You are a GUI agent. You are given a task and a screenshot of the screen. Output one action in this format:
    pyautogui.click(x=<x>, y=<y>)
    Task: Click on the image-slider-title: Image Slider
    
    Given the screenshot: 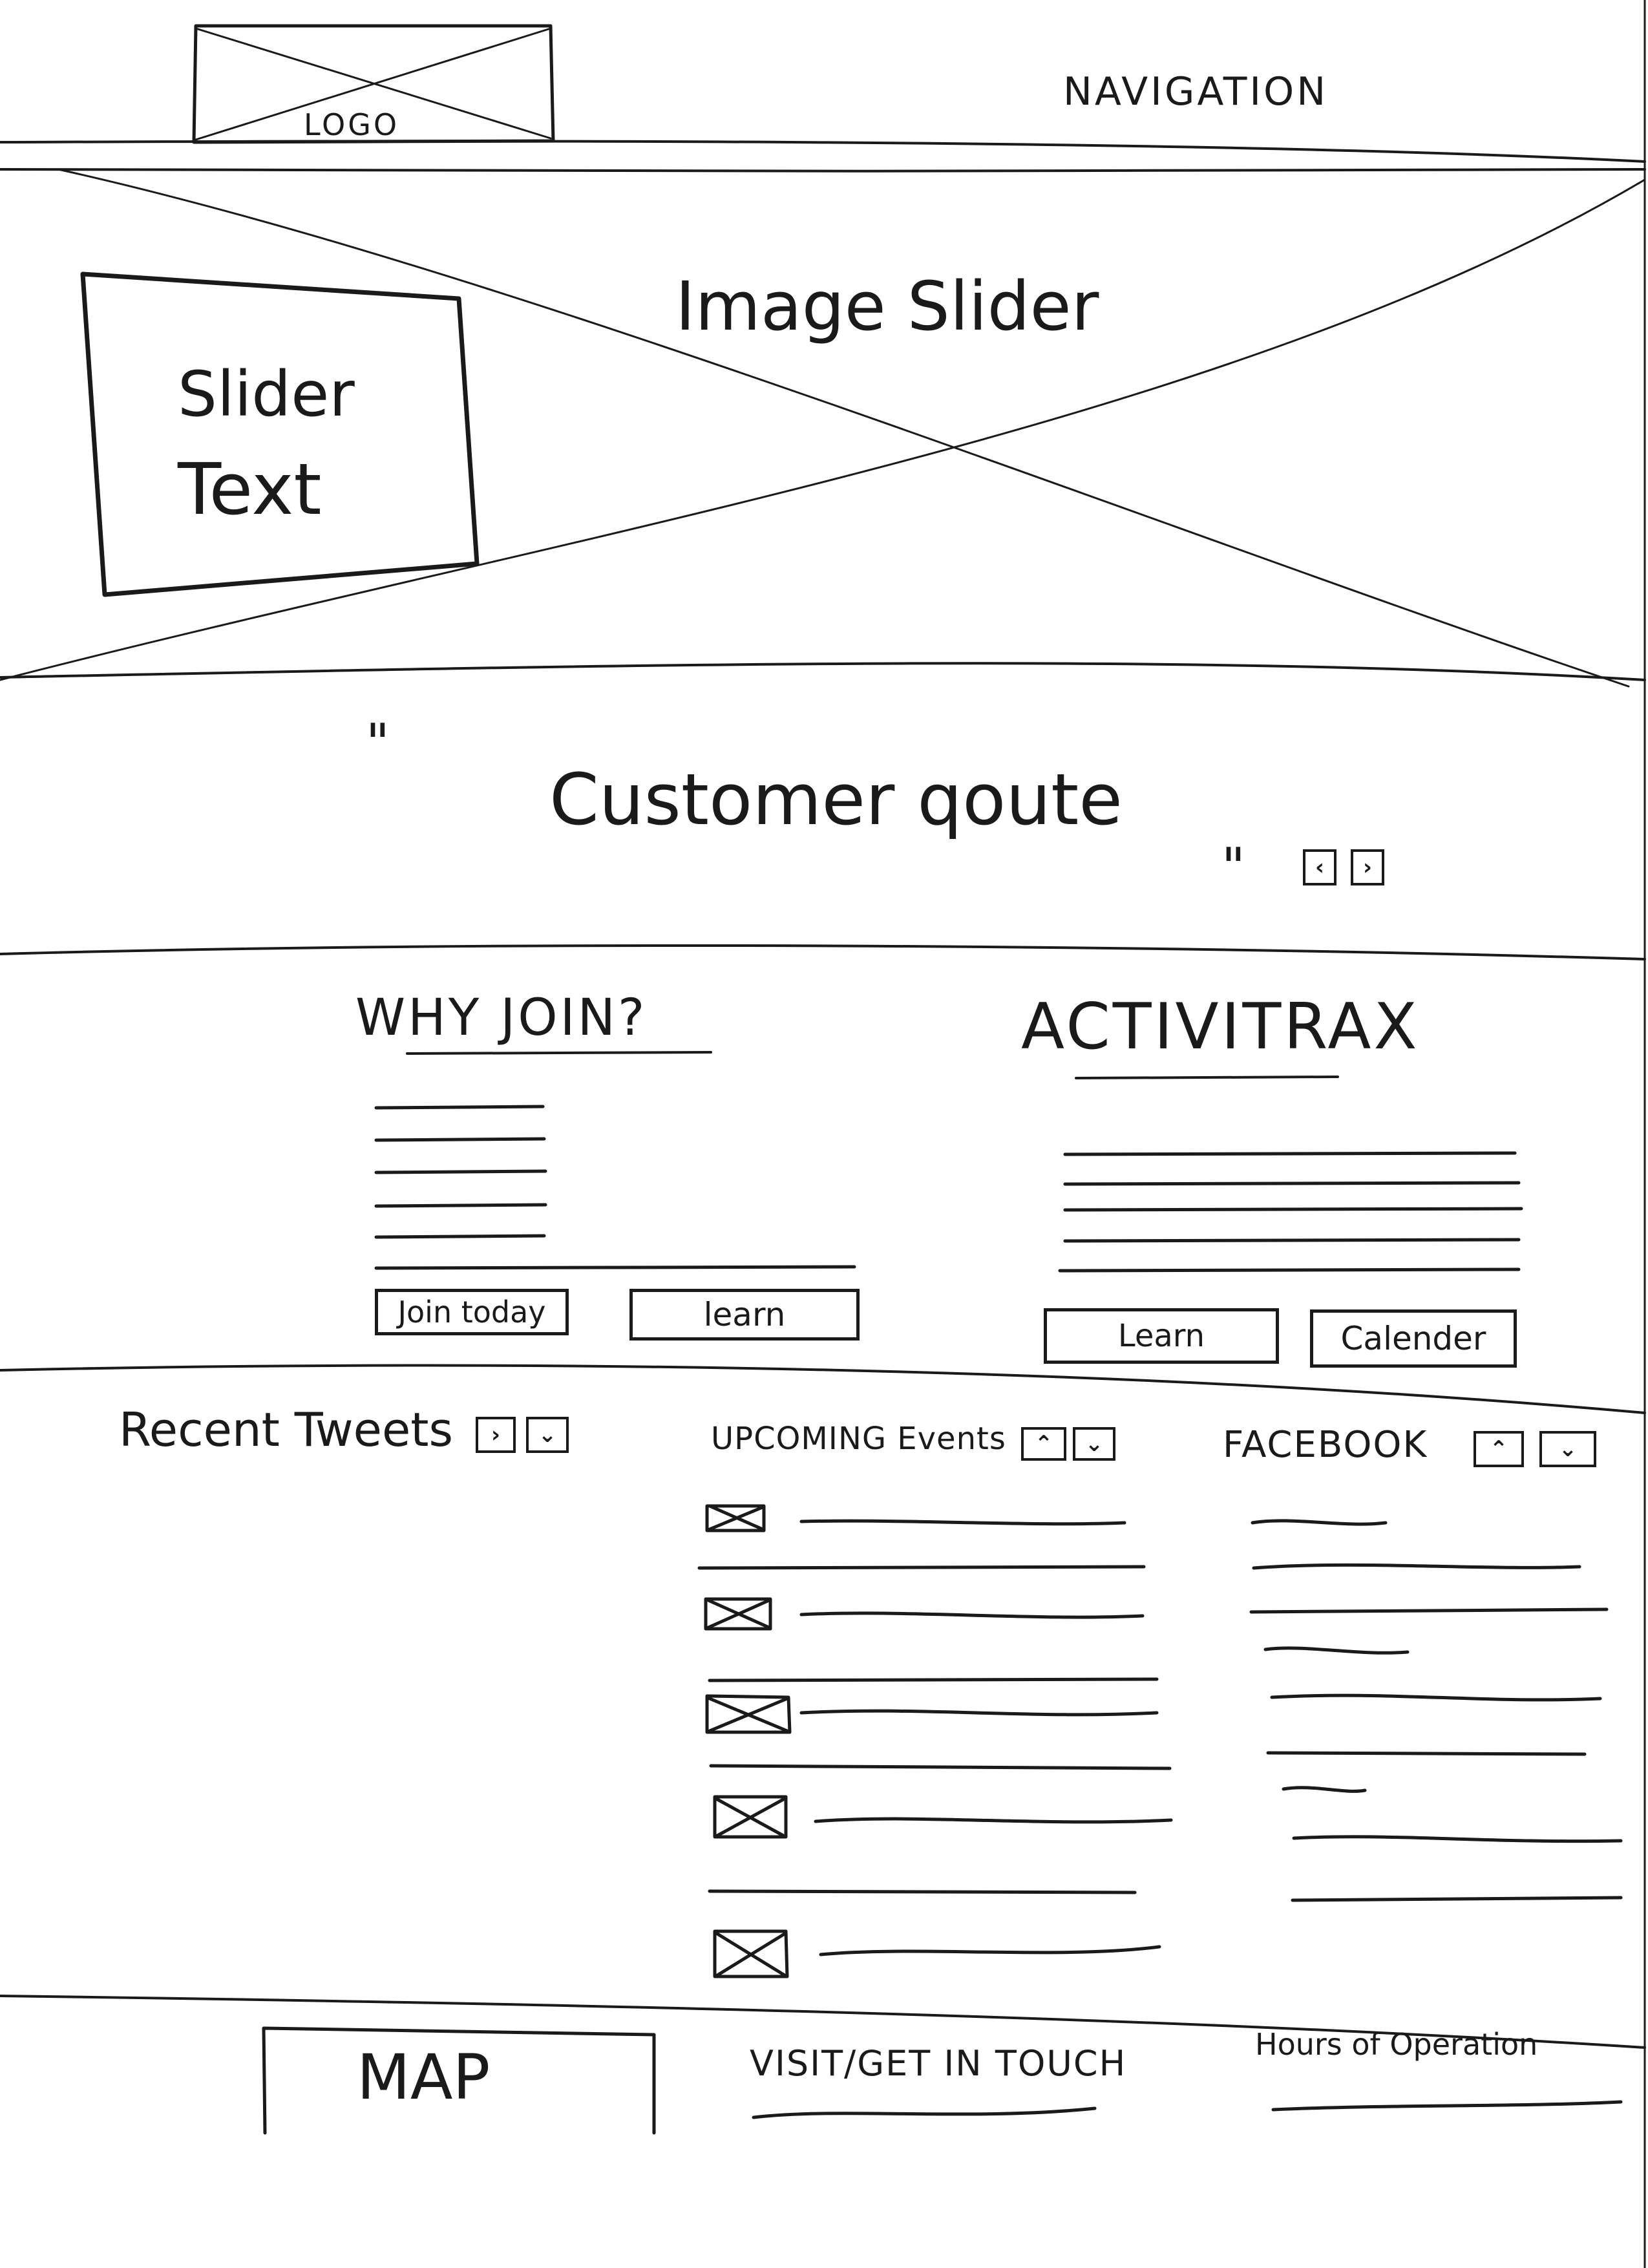 What is the action you would take?
    pyautogui.click(x=887, y=306)
    